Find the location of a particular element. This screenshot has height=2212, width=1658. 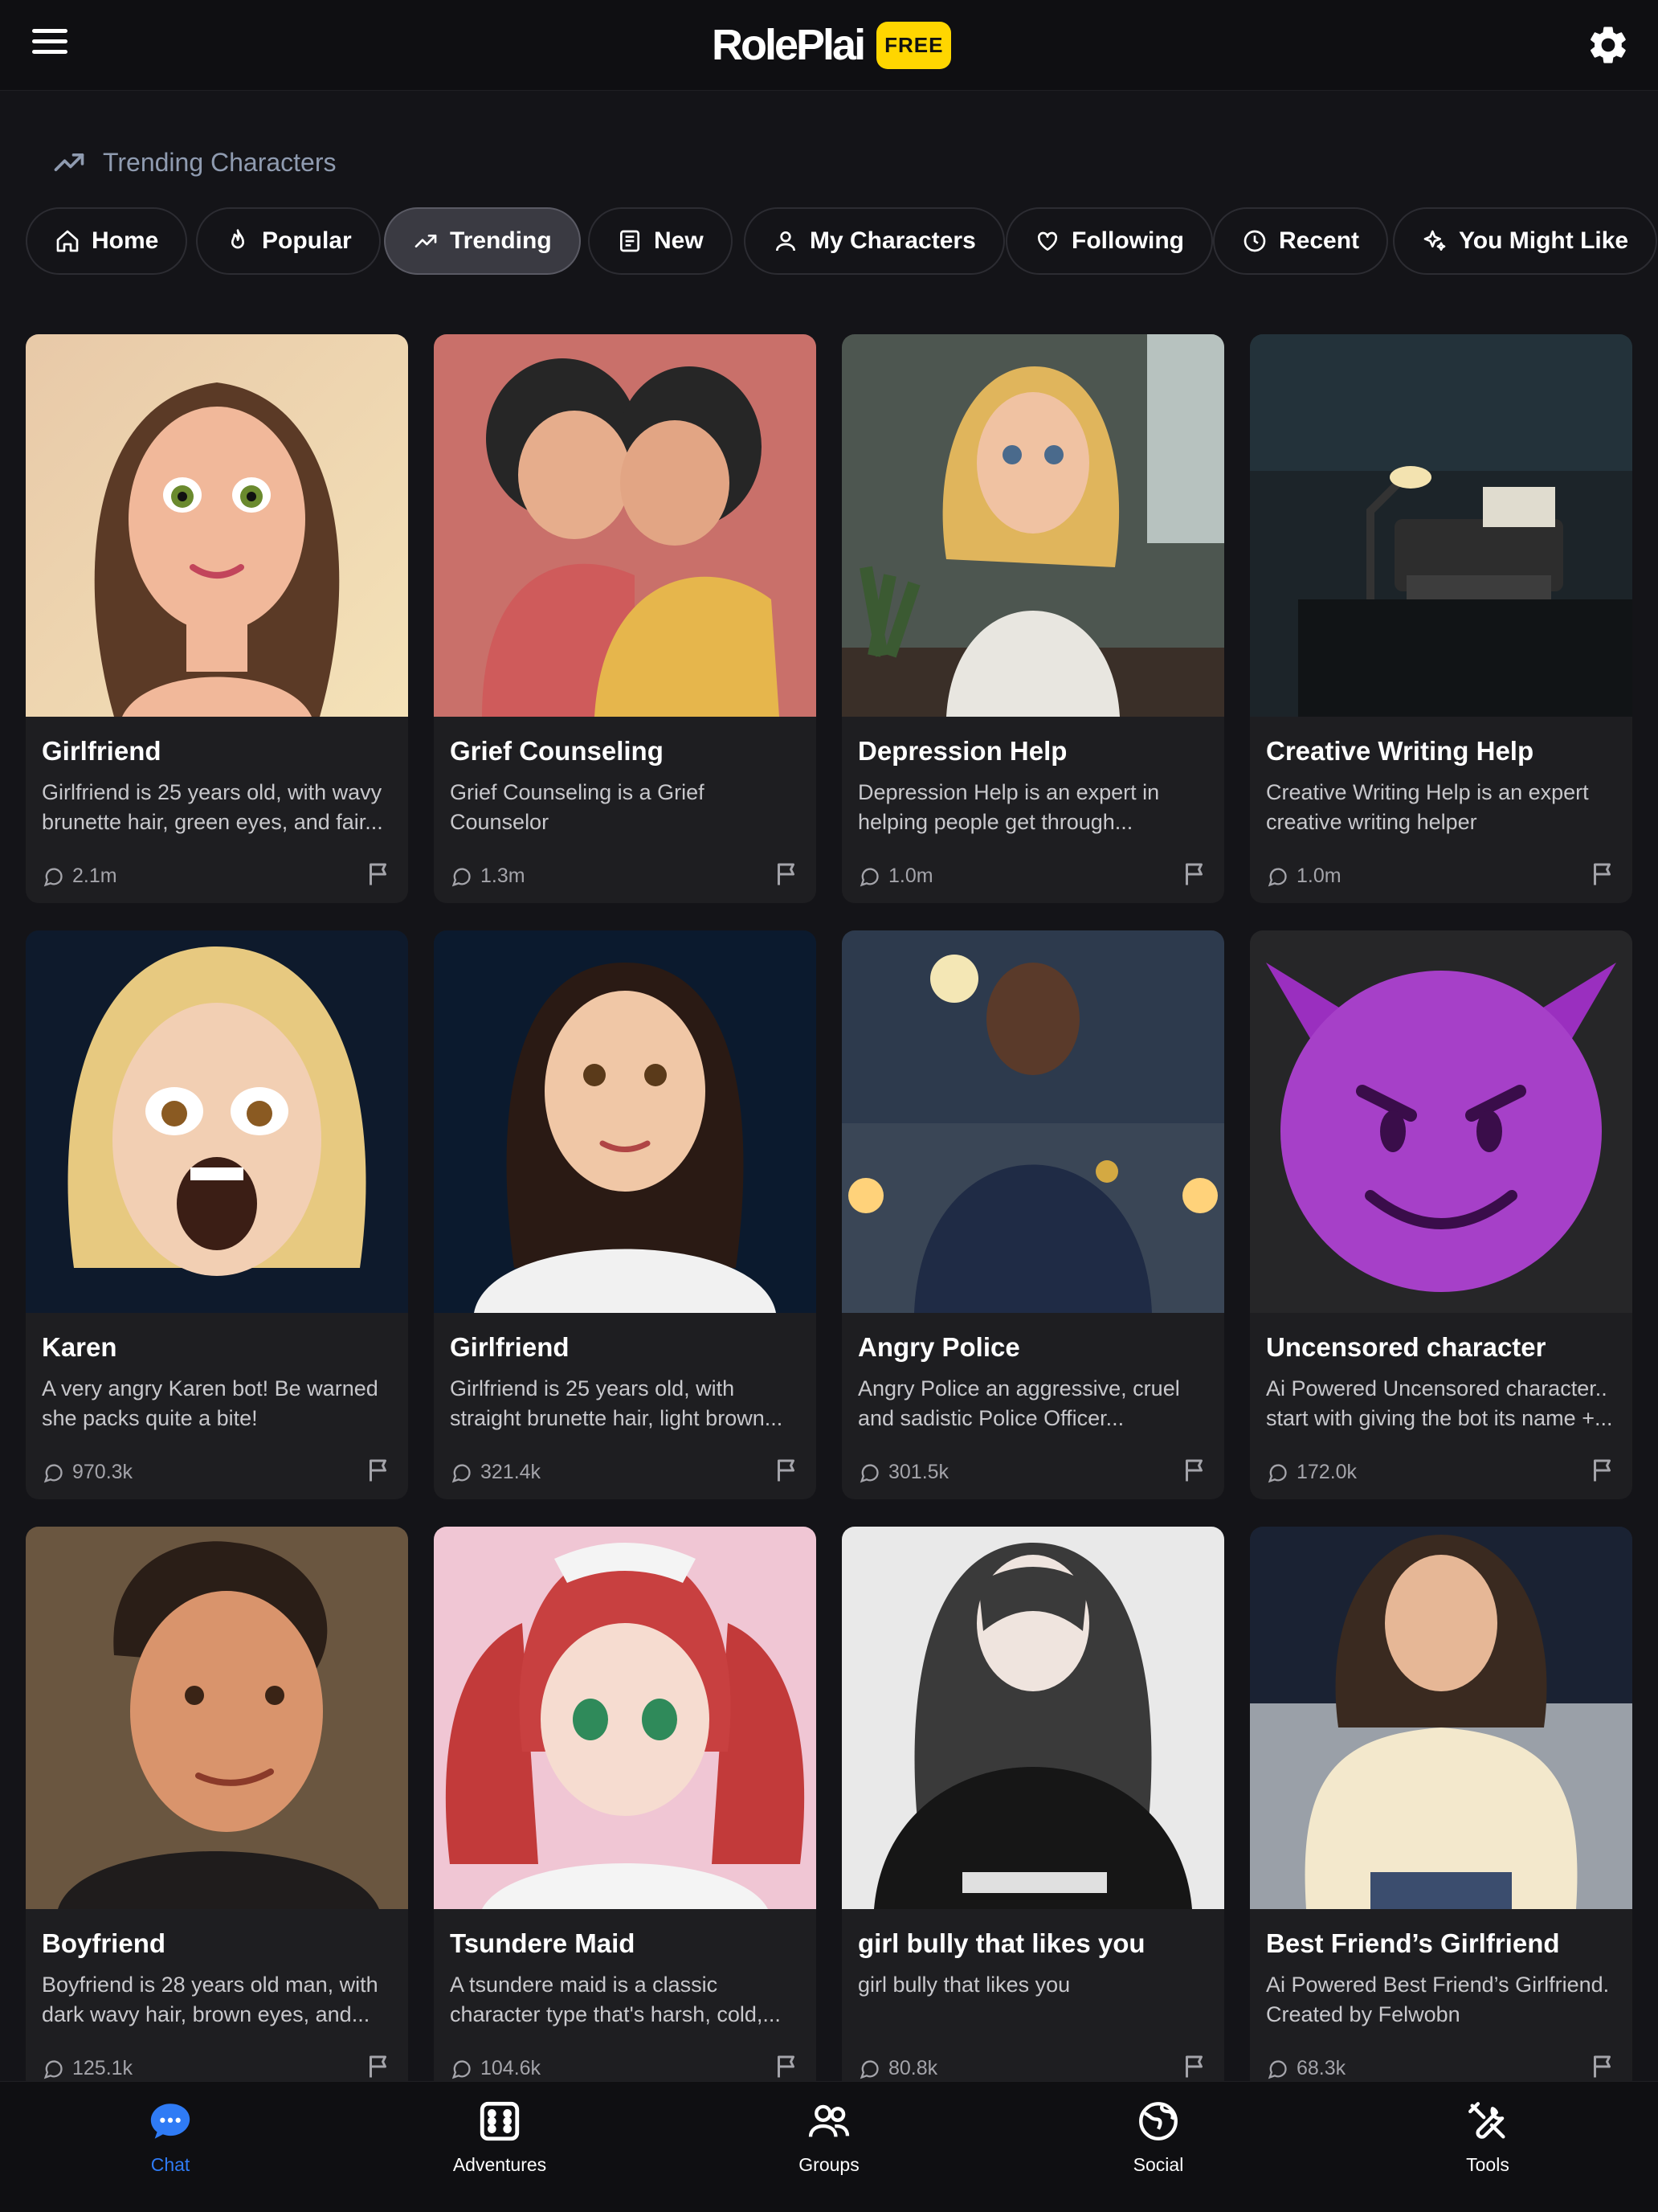

chat-count: 301.5k is located at coordinates (903, 1473).